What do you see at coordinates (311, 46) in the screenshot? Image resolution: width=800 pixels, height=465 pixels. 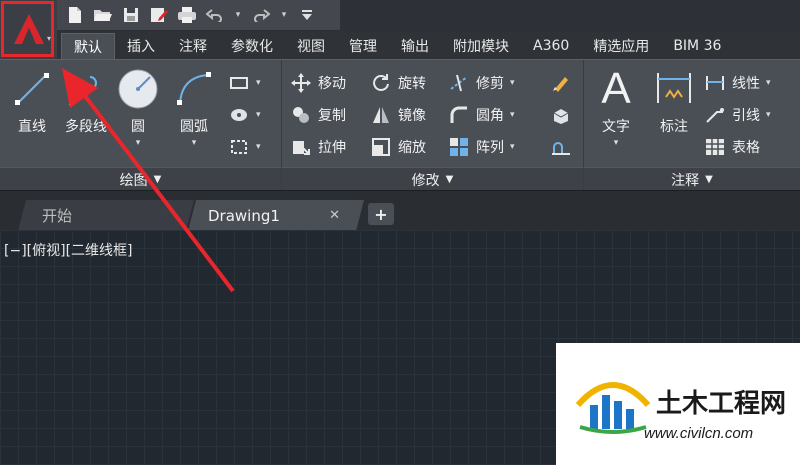 I see `tab-view: 视图` at bounding box center [311, 46].